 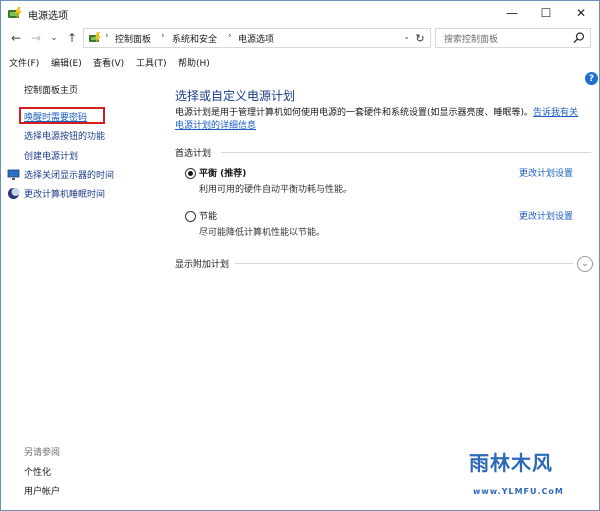 What do you see at coordinates (202, 263) in the screenshot?
I see `additional-plans-heading: 显示附加计划` at bounding box center [202, 263].